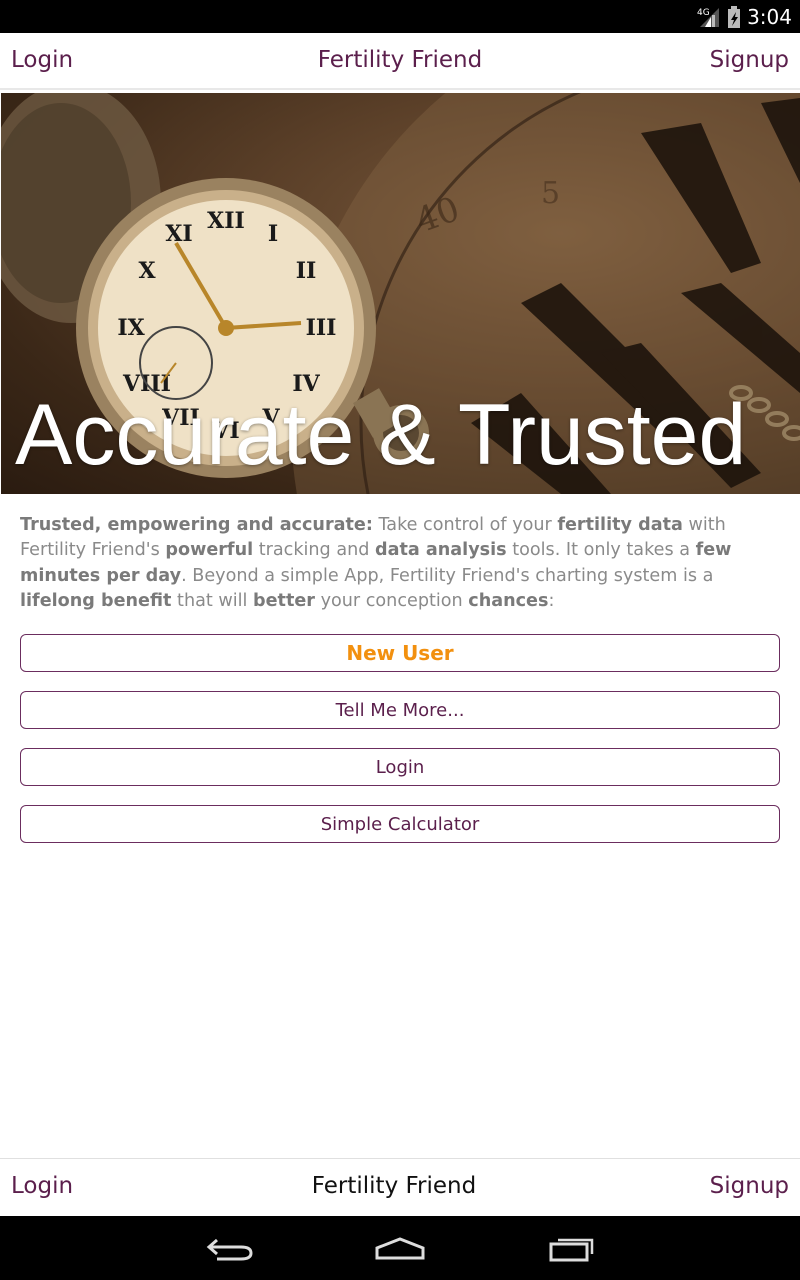 This screenshot has width=800, height=1280. What do you see at coordinates (572, 1249) in the screenshot?
I see `recent-apps-icon` at bounding box center [572, 1249].